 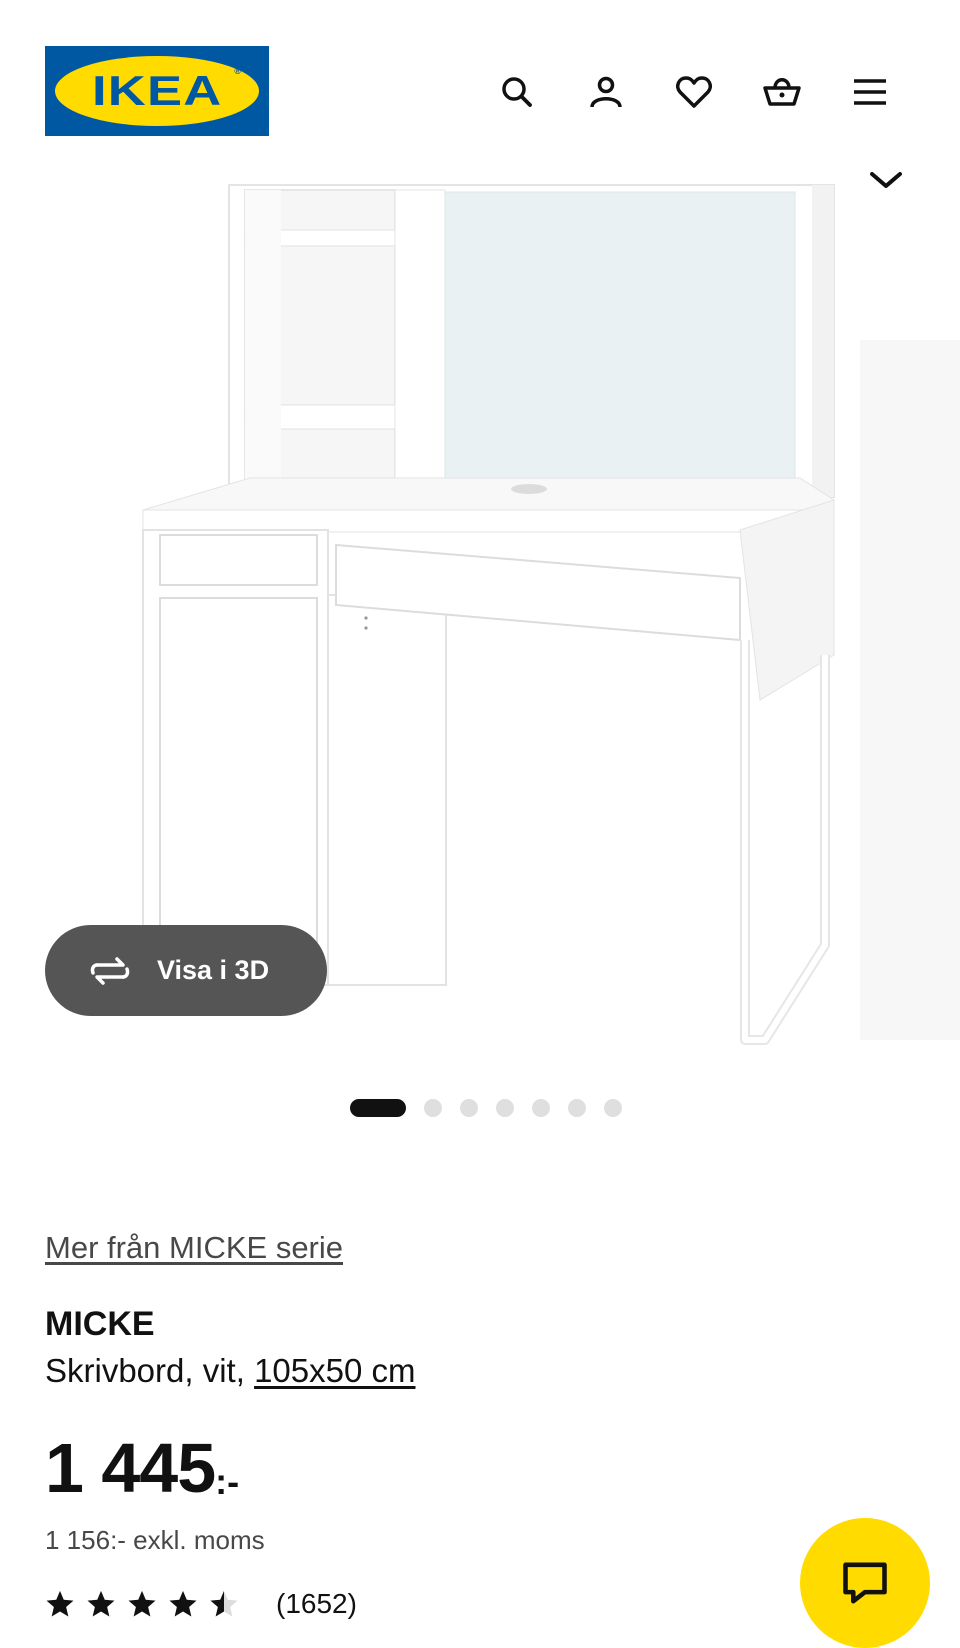 What do you see at coordinates (378, 1108) in the screenshot?
I see `carousel-dot-active` at bounding box center [378, 1108].